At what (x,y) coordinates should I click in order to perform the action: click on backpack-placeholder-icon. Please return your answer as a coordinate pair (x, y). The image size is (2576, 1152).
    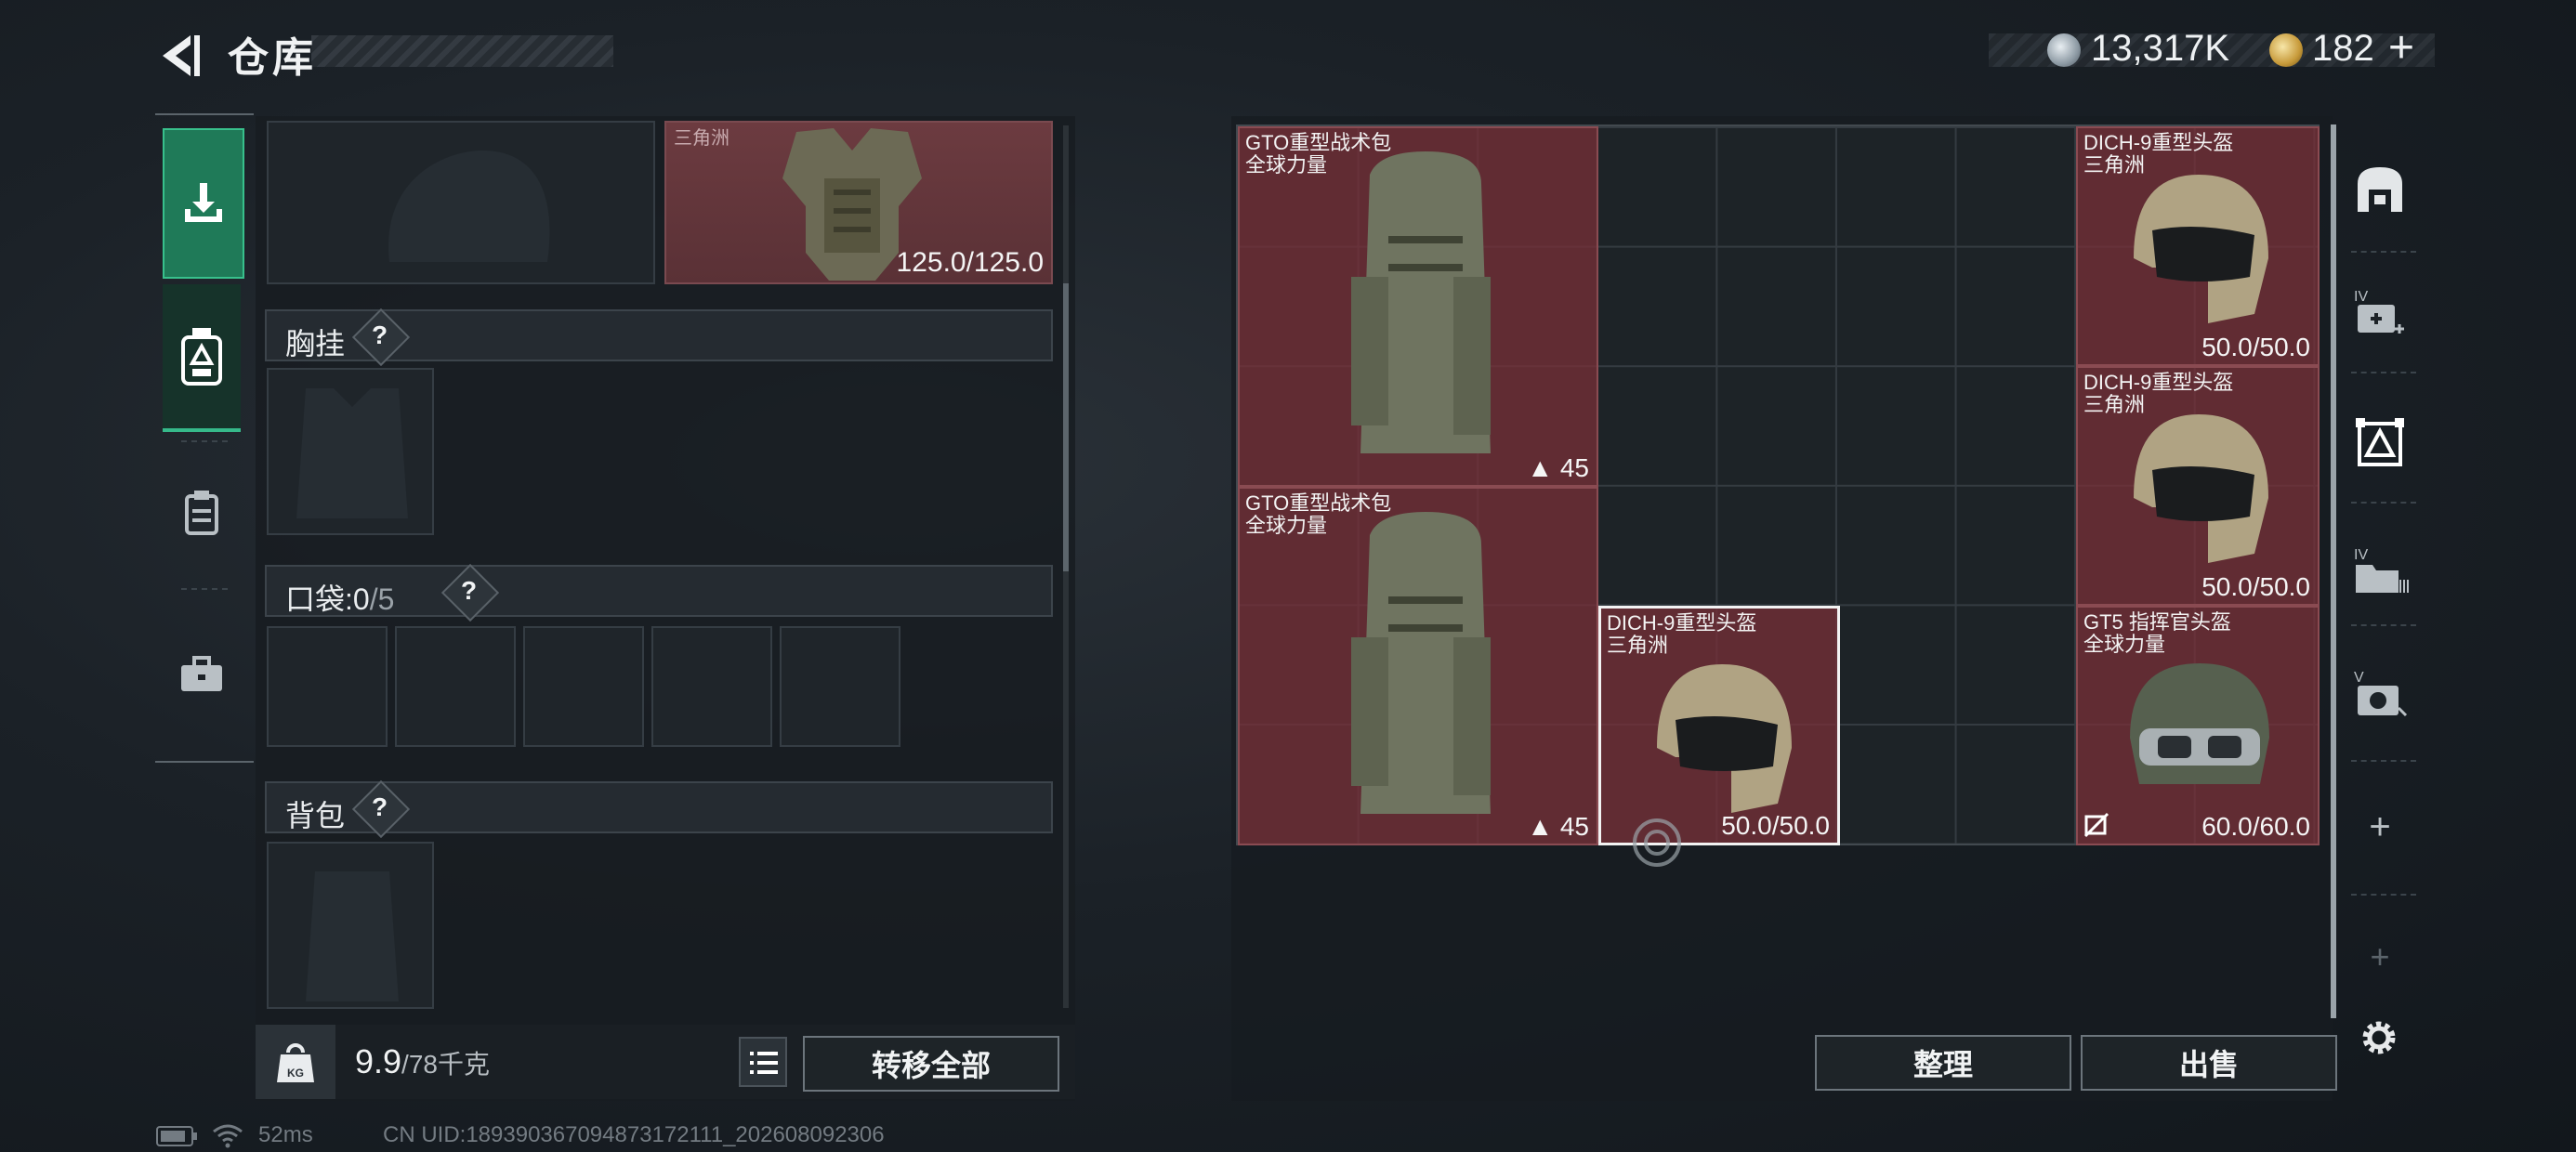
    Looking at the image, I should click on (352, 936).